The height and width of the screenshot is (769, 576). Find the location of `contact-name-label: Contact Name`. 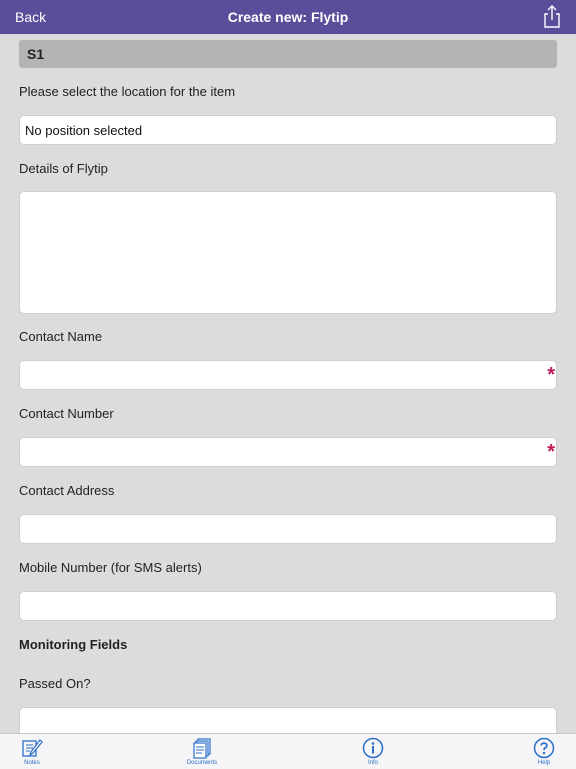

contact-name-label: Contact Name is located at coordinates (61, 336).